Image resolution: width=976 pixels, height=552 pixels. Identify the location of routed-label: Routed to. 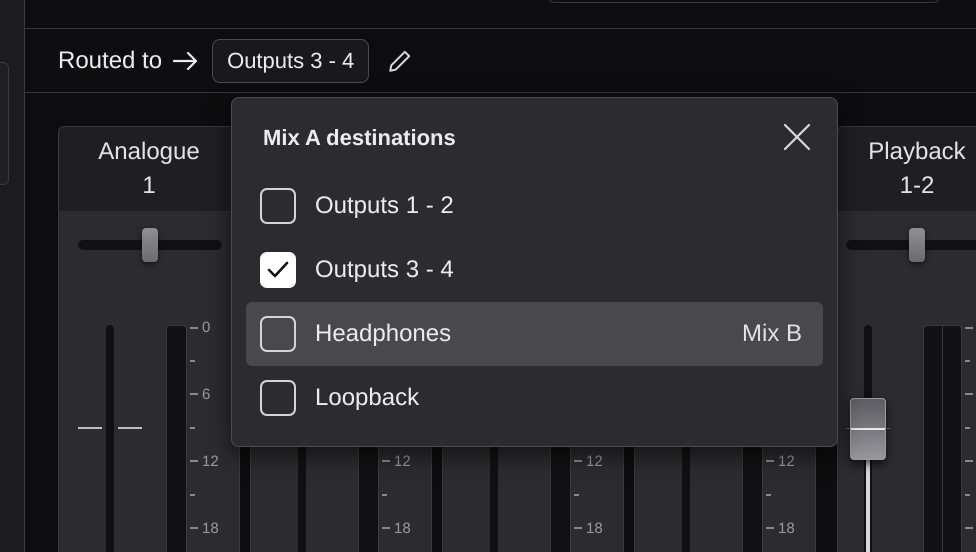
(110, 61).